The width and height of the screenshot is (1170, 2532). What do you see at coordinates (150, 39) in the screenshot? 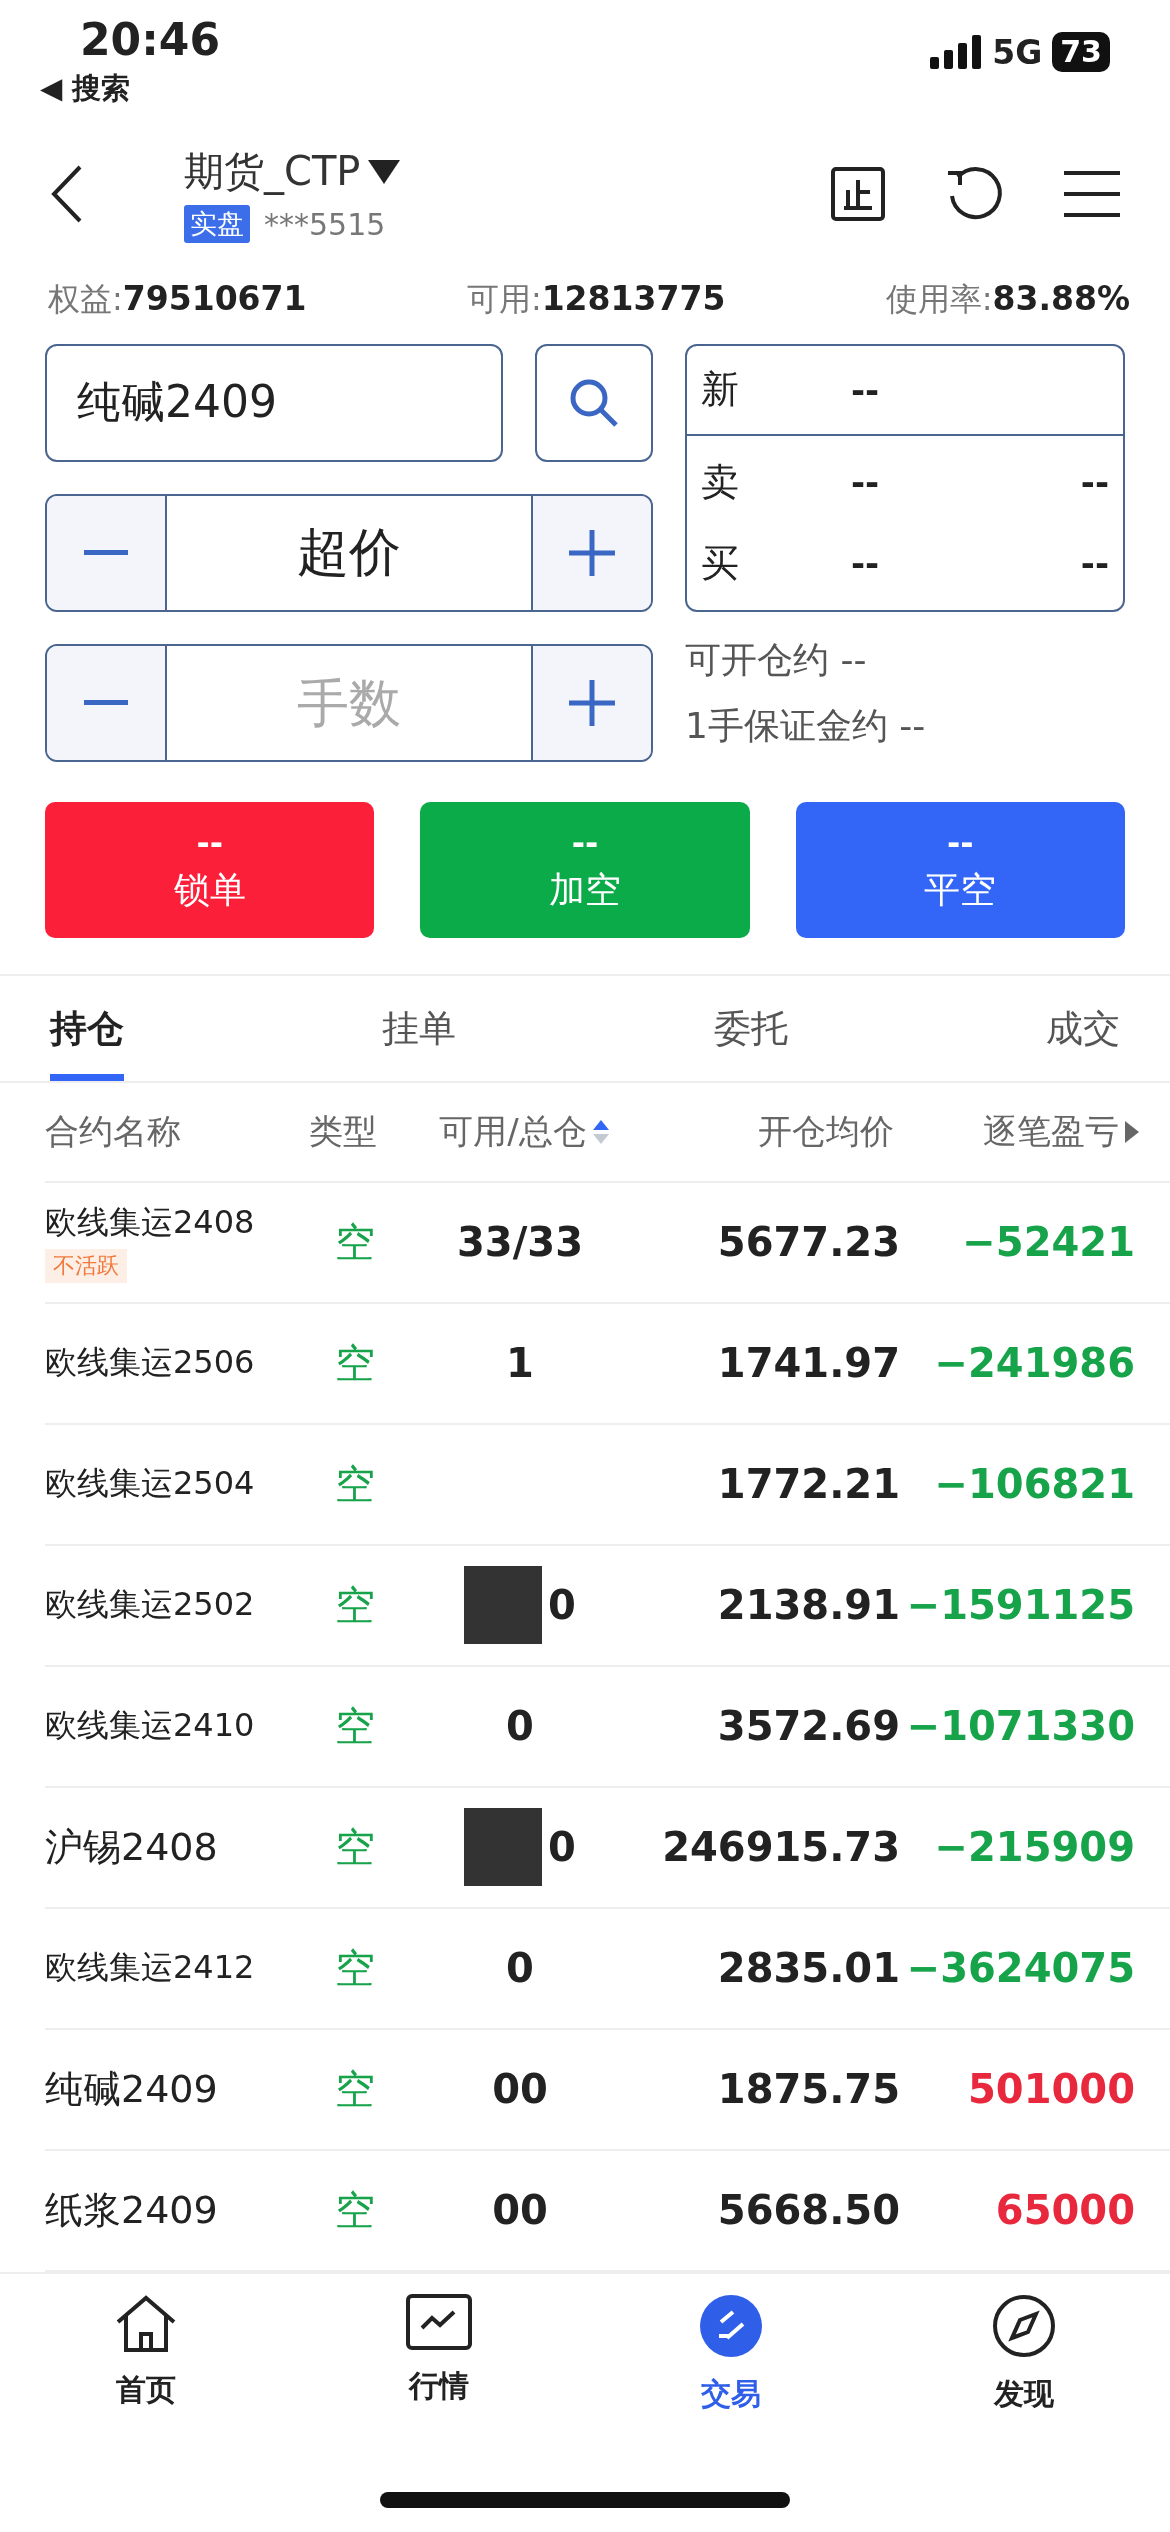
I see `status-time: 20:46` at bounding box center [150, 39].